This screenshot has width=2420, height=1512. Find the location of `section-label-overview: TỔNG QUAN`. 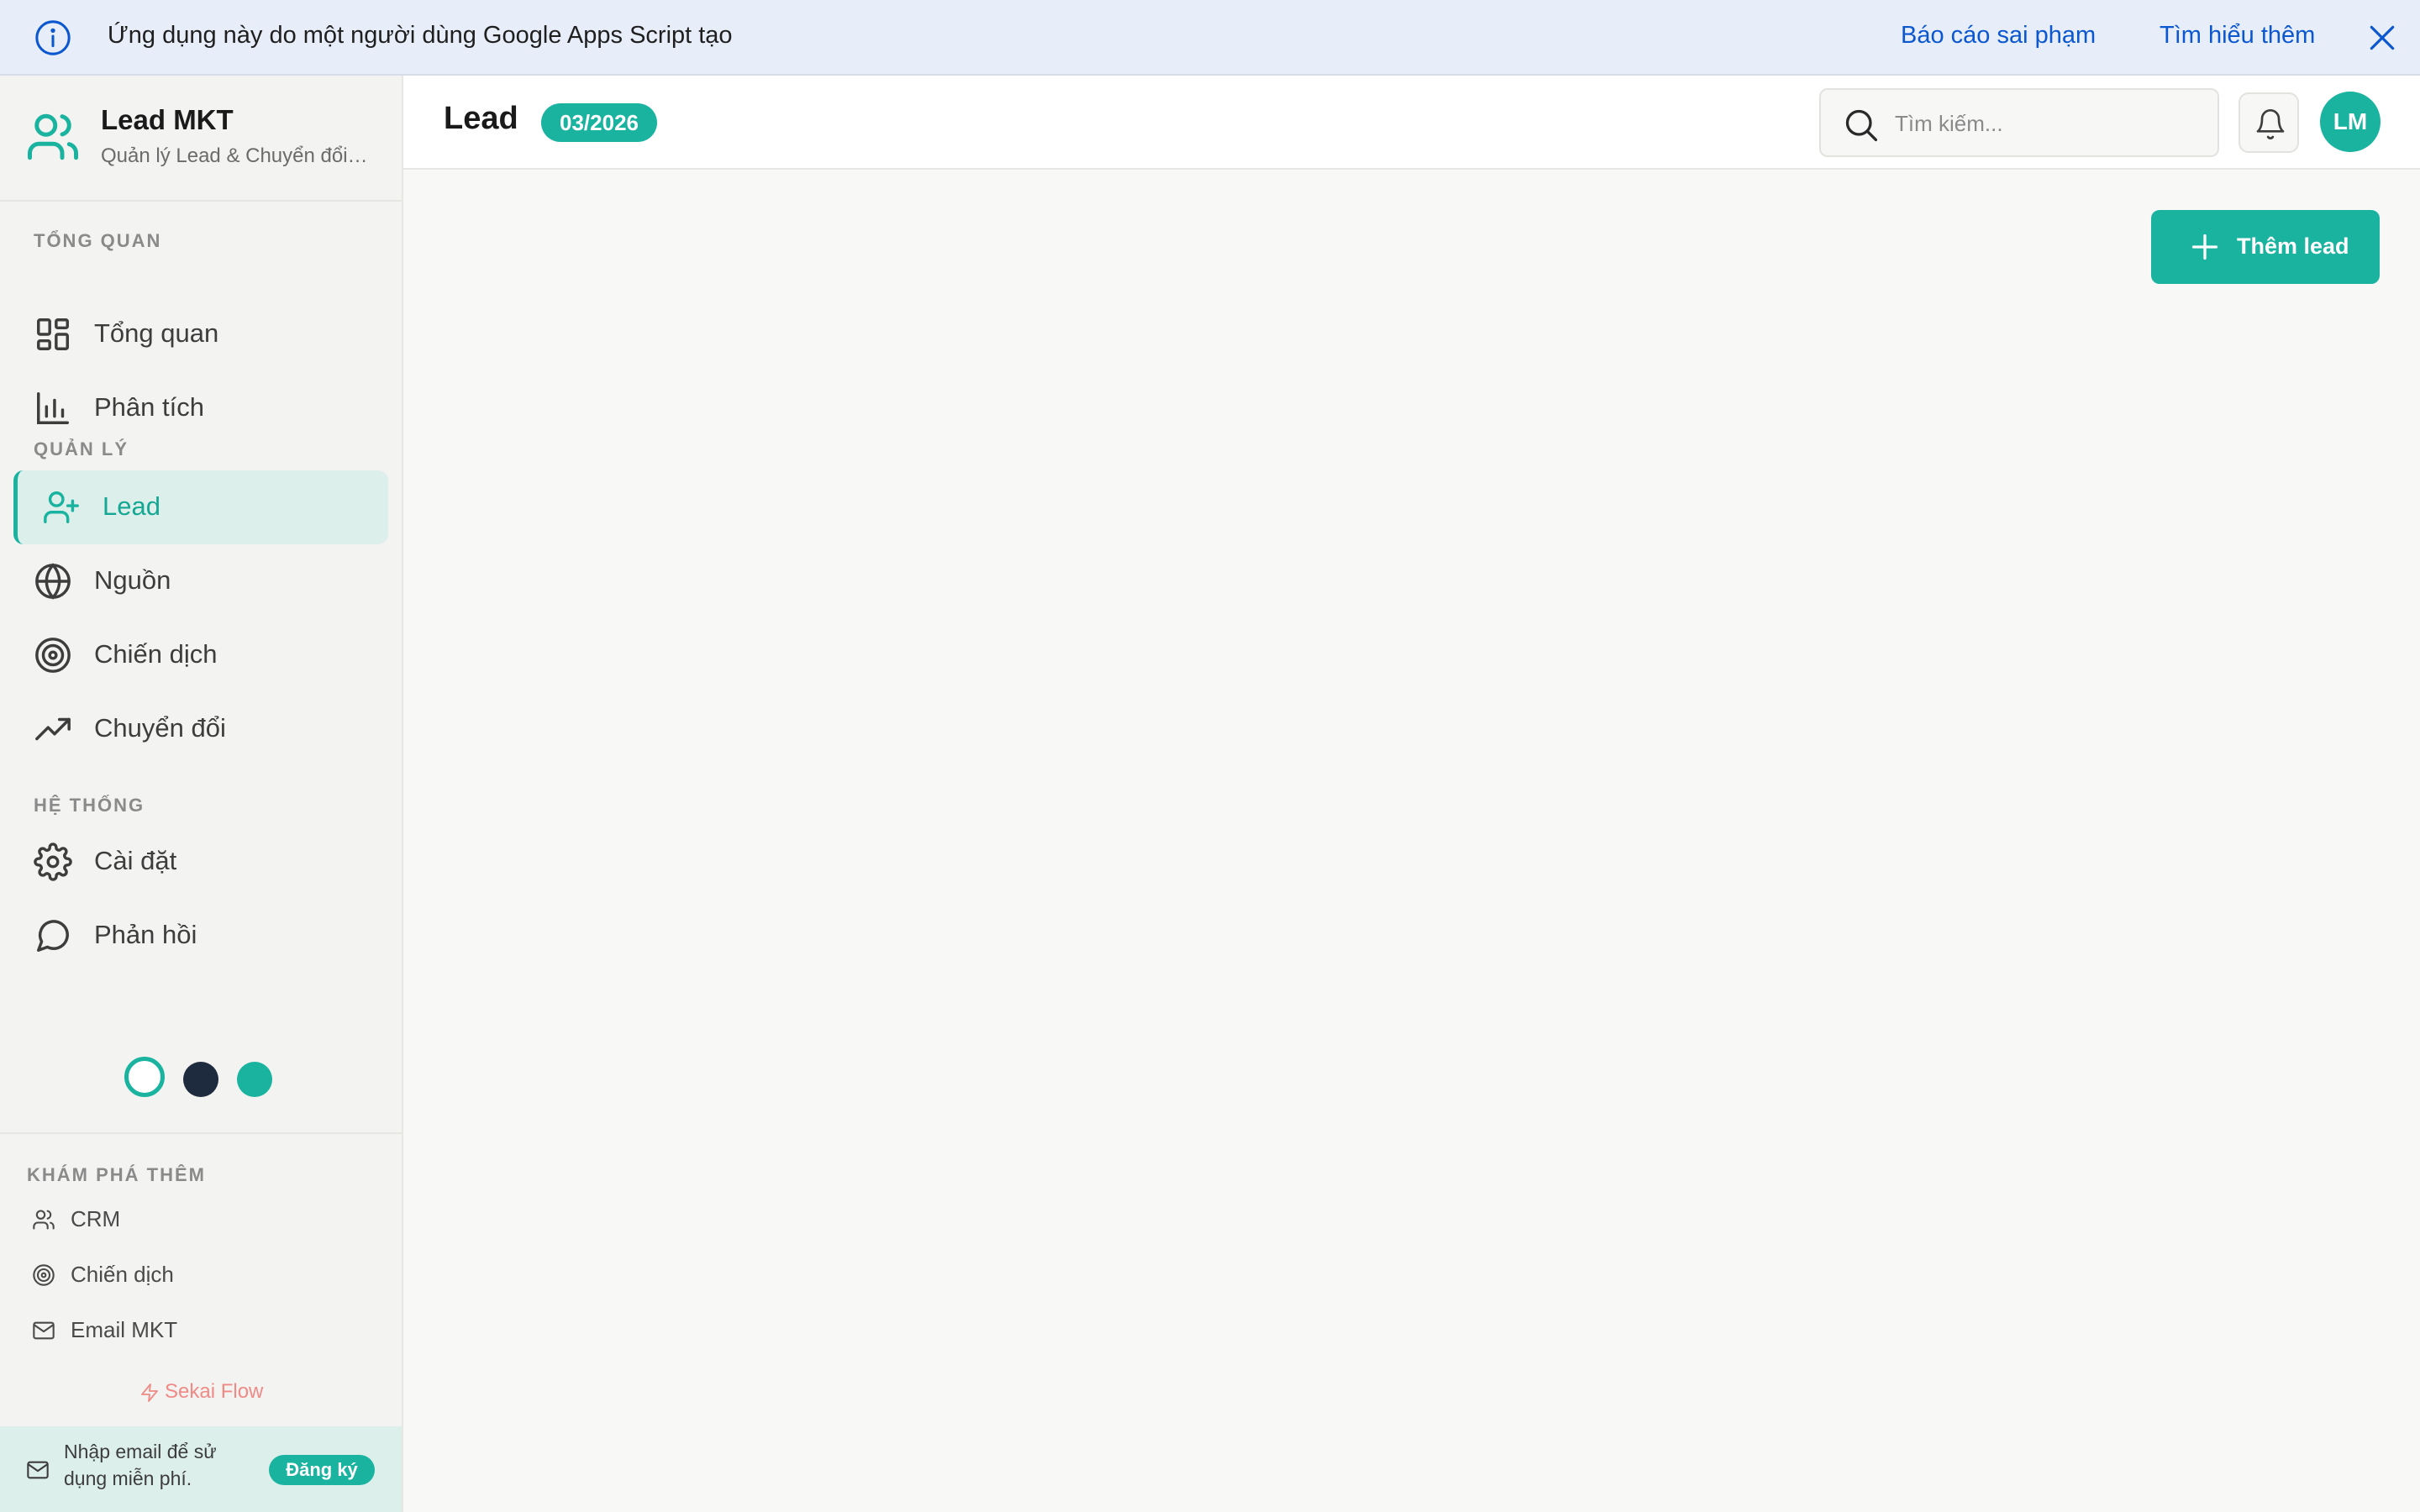

section-label-overview: TỔNG QUAN is located at coordinates (98, 240).